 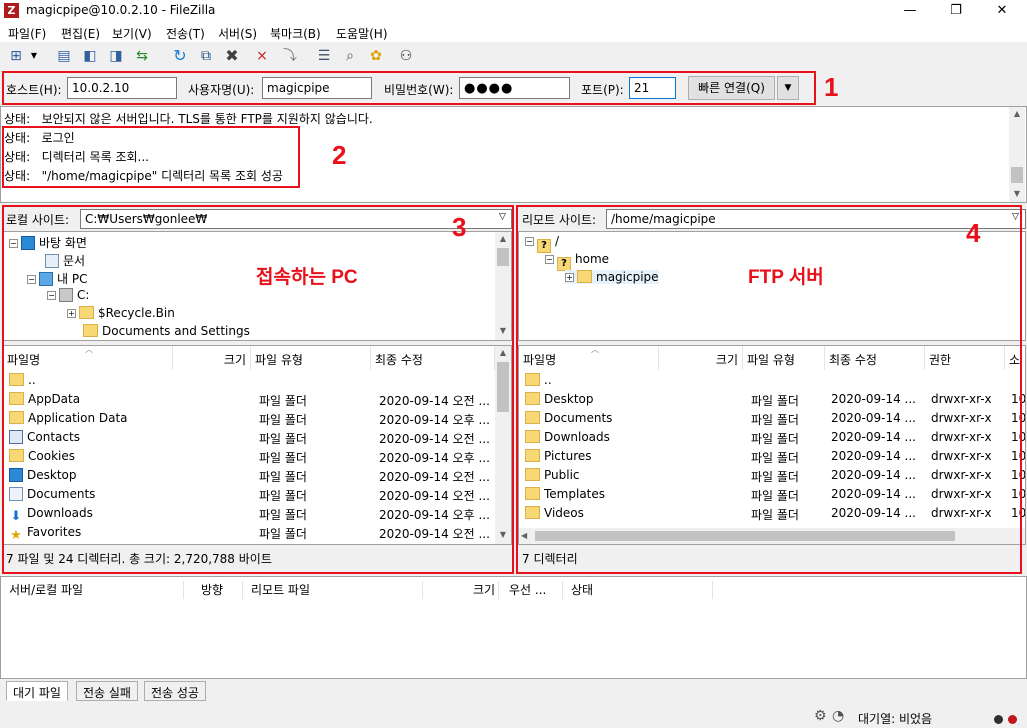 I want to click on status-bar: ⚙ ◔ 대기열: 비었음, so click(x=513, y=716).